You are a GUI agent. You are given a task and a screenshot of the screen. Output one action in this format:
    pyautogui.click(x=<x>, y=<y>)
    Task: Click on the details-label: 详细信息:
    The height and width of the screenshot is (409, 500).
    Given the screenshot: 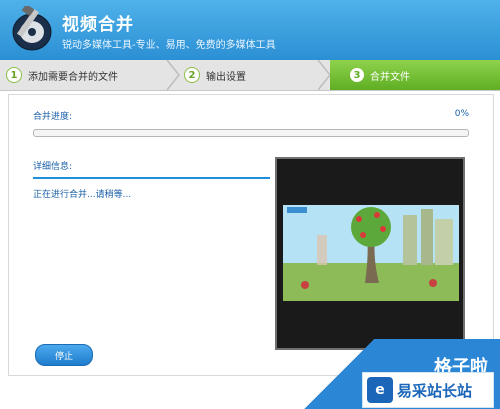 What is the action you would take?
    pyautogui.click(x=53, y=167)
    